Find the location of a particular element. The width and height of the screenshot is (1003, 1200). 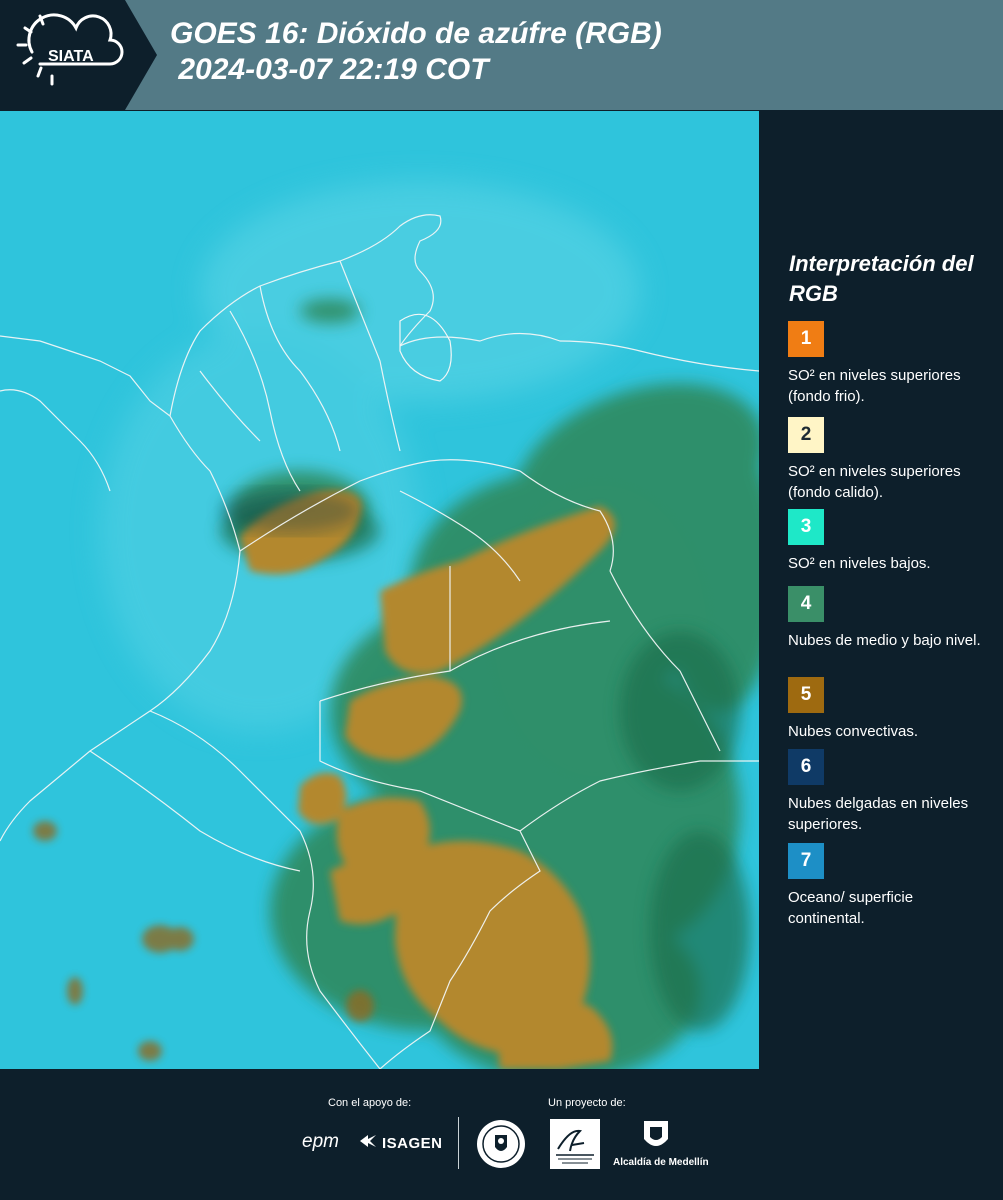

isagen-logo: ISAGEN is located at coordinates (412, 1143).